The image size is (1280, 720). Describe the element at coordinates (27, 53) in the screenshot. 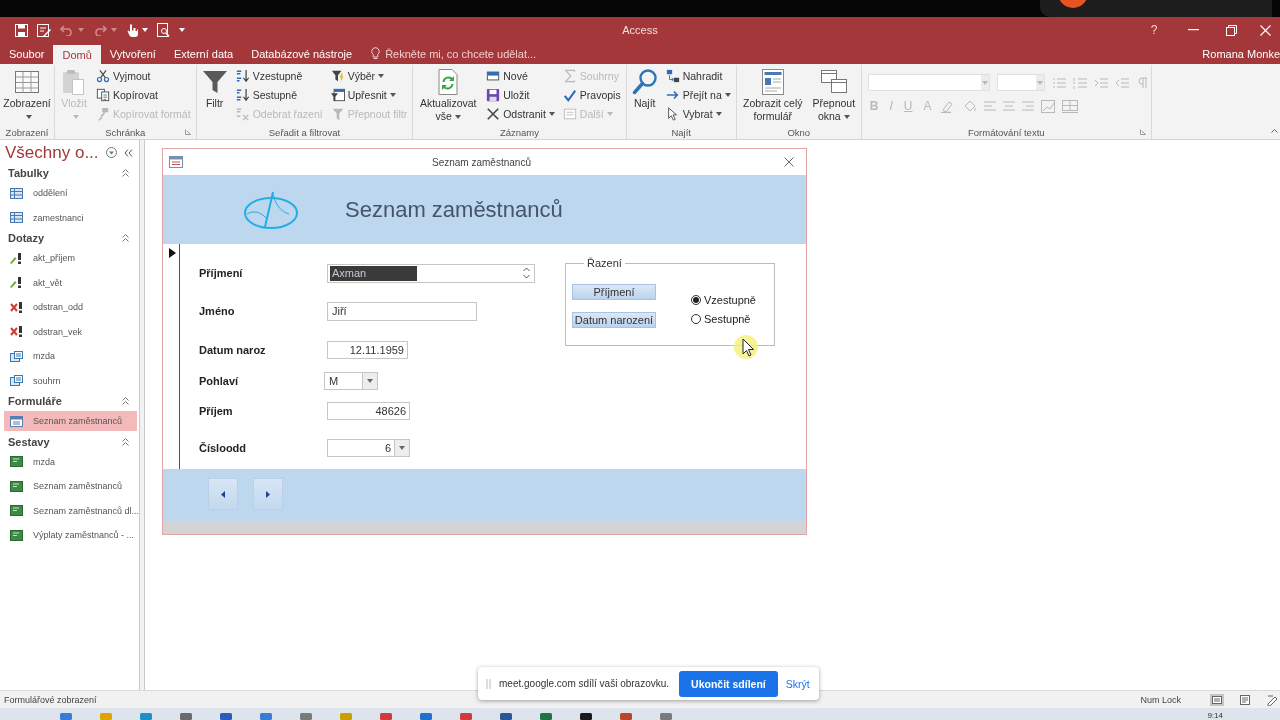

I see `ribbon-tab: Soubor` at that location.